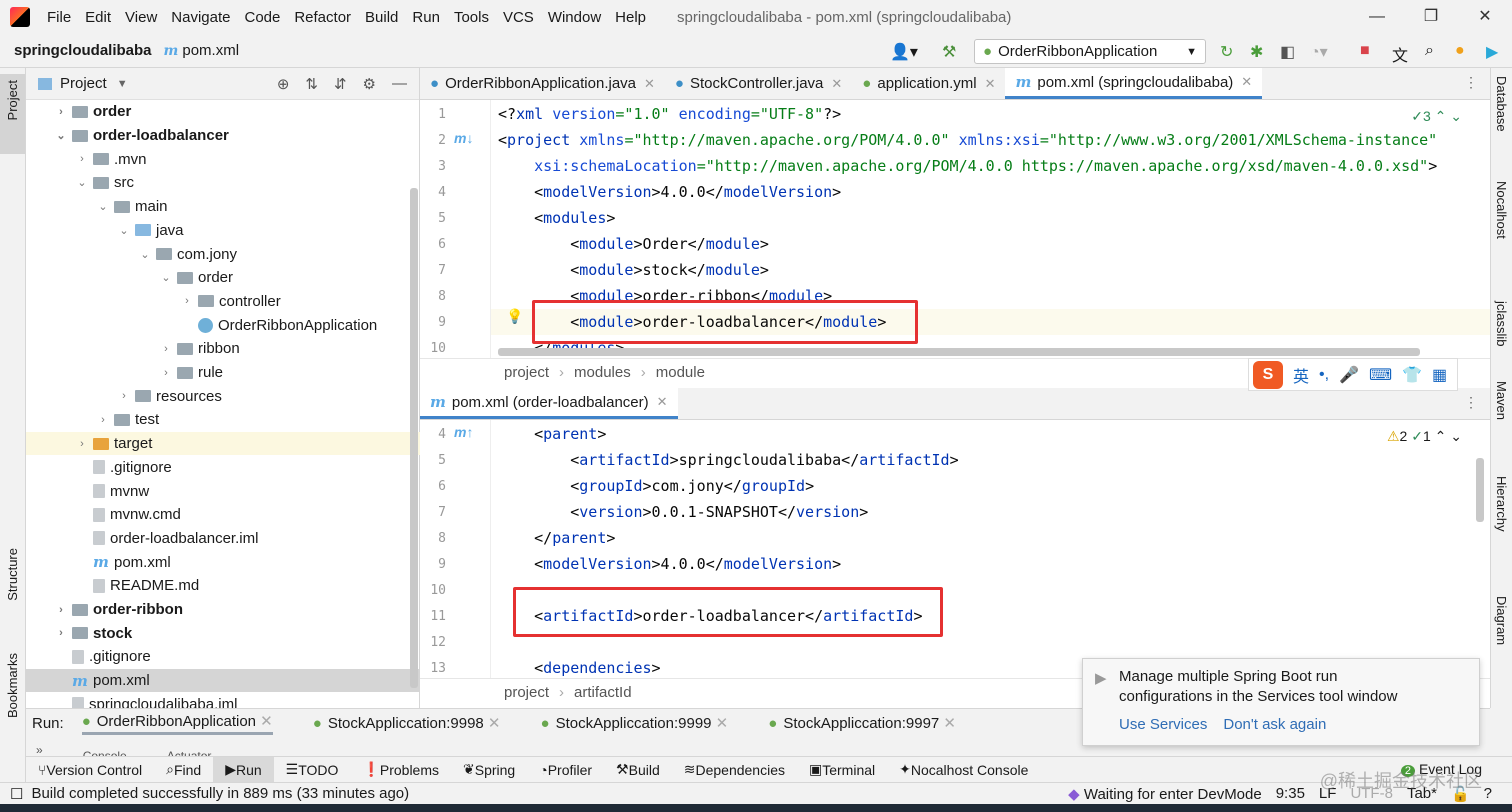 This screenshot has height=812, width=1512. I want to click on code-line: <parent>, so click(552, 434).